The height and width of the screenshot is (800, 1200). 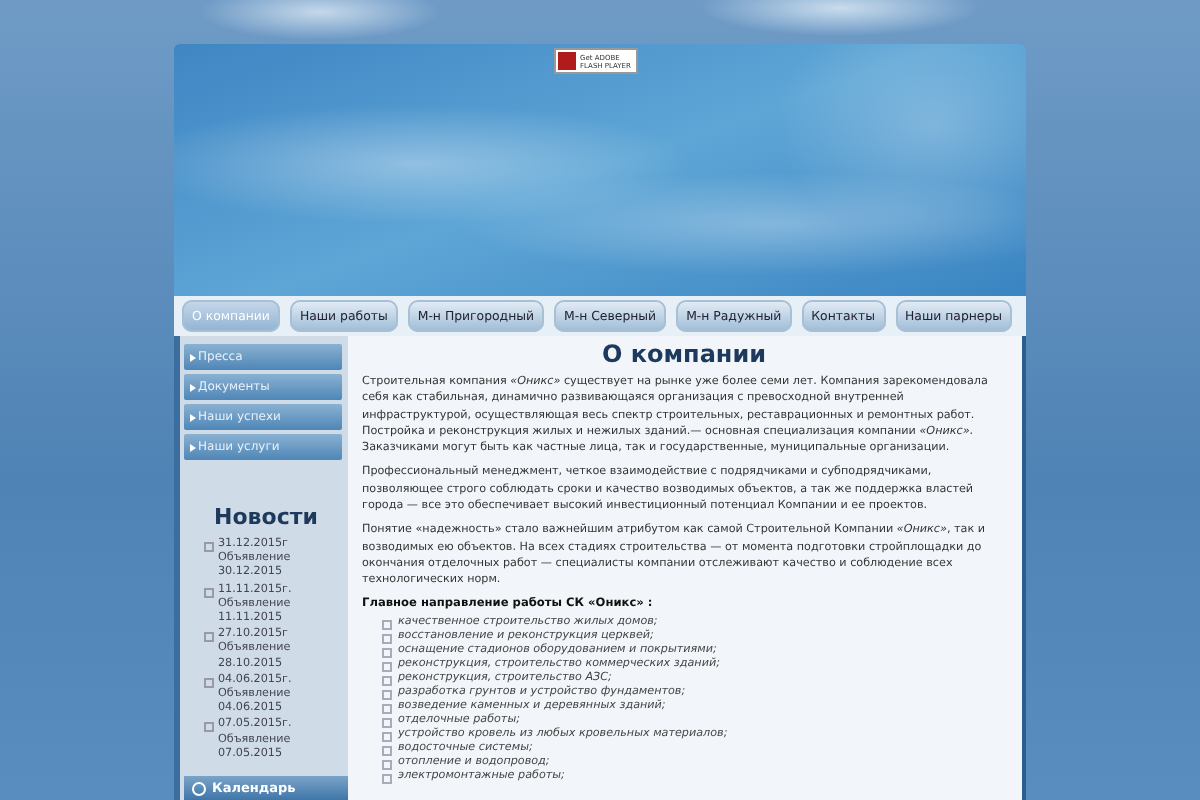 I want to click on flash-logo-icon, so click(x=567, y=61).